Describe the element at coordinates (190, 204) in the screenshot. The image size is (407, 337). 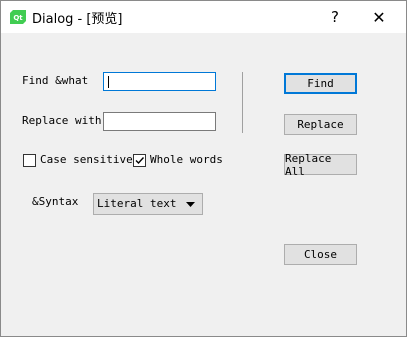
I see `chevron-down-icon` at that location.